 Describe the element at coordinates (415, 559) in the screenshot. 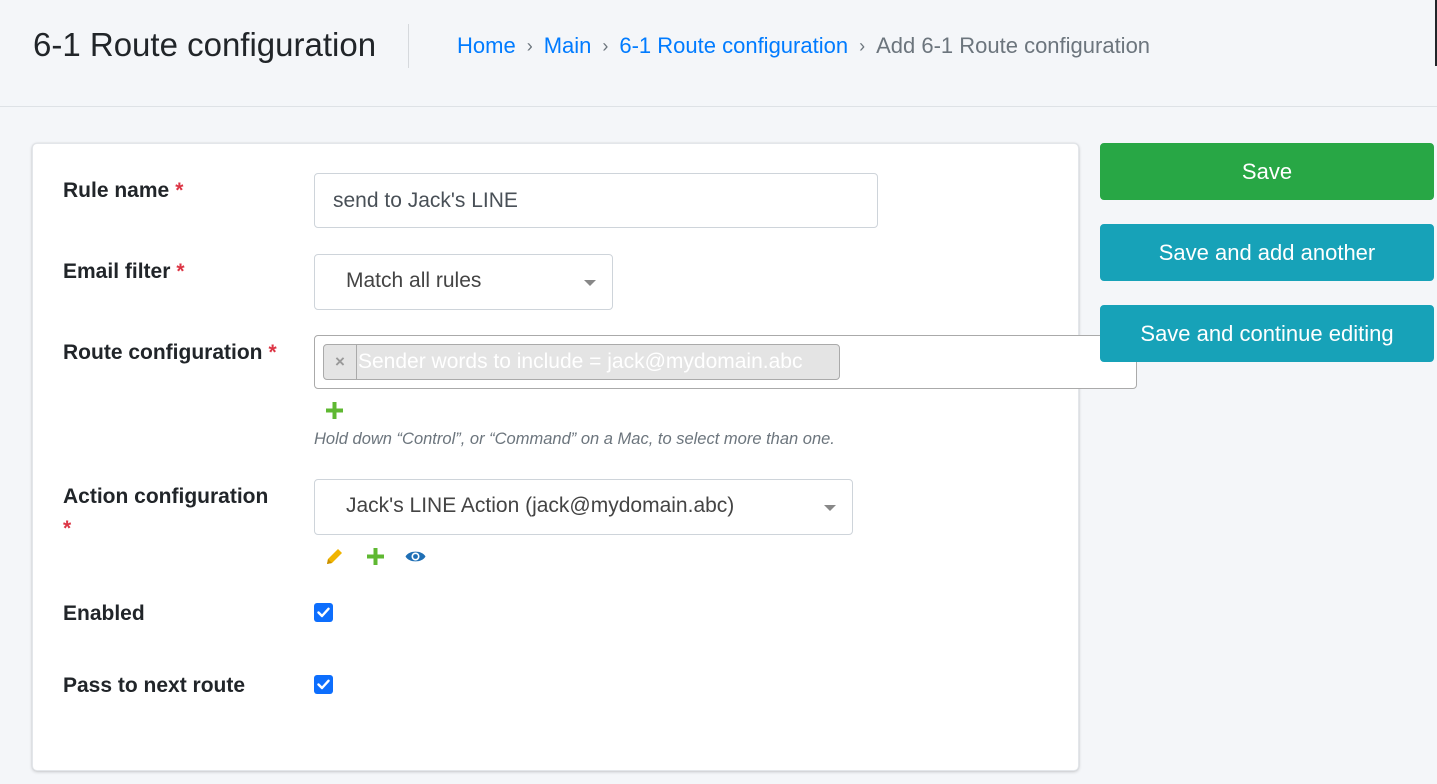

I see `eye-icon` at that location.